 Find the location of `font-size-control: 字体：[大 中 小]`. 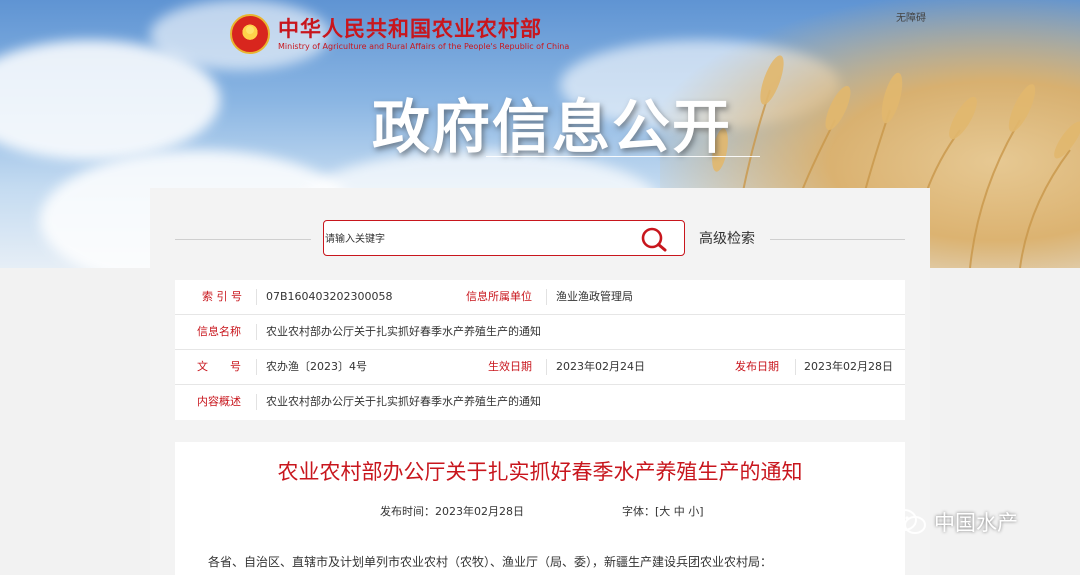

font-size-control: 字体：[大 中 小] is located at coordinates (663, 511).